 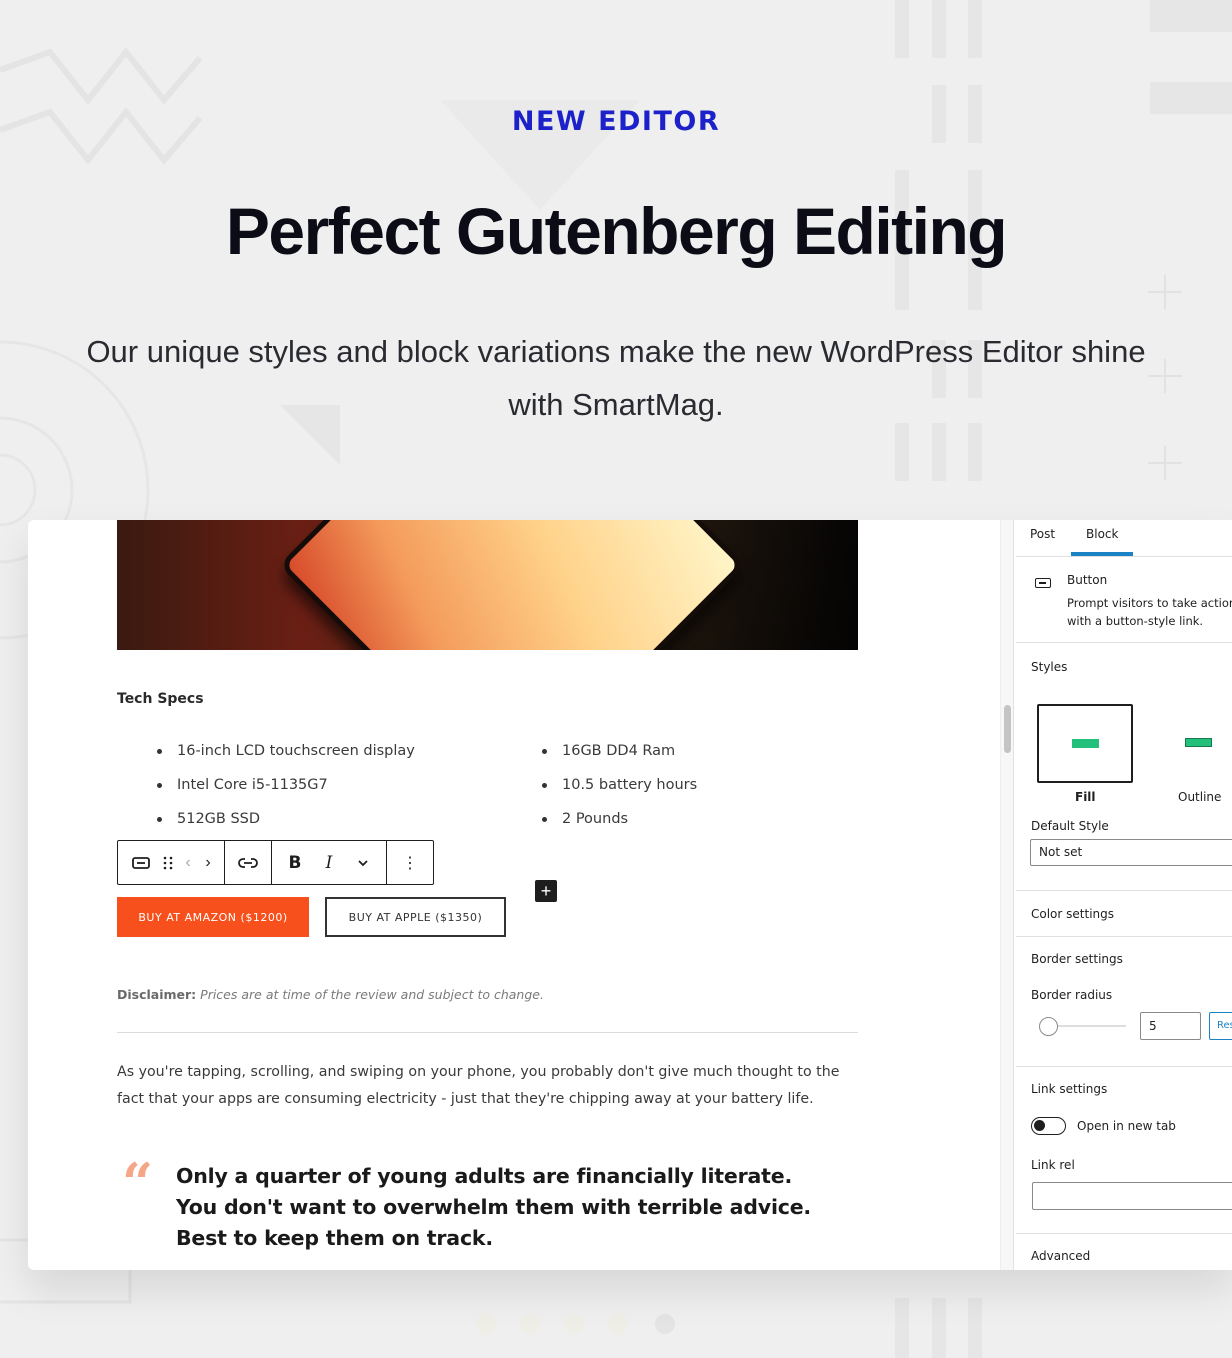 What do you see at coordinates (138, 1183) in the screenshot?
I see `quote-mark-icon: “` at bounding box center [138, 1183].